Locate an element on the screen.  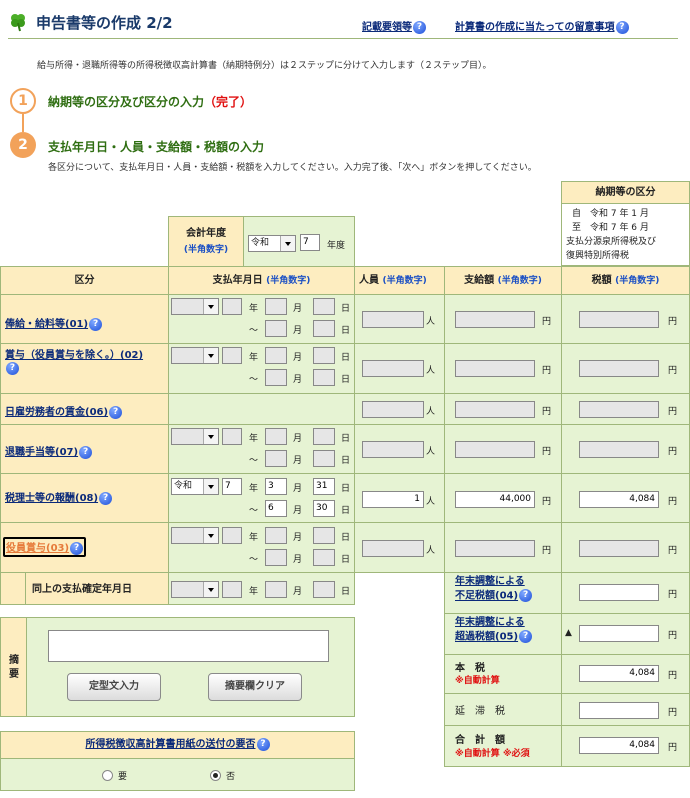
persons-input: 1 is located at coordinates (393, 499).